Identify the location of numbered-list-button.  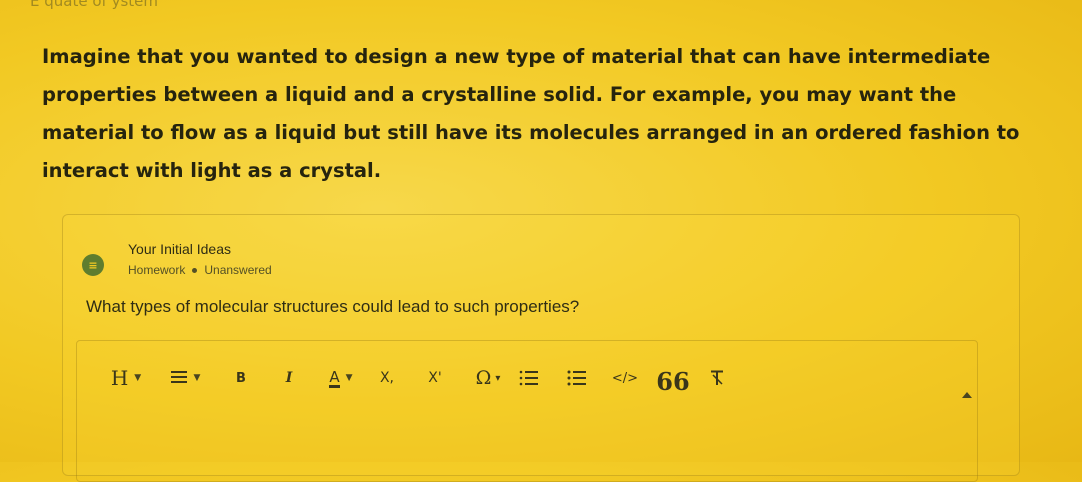
(529, 378).